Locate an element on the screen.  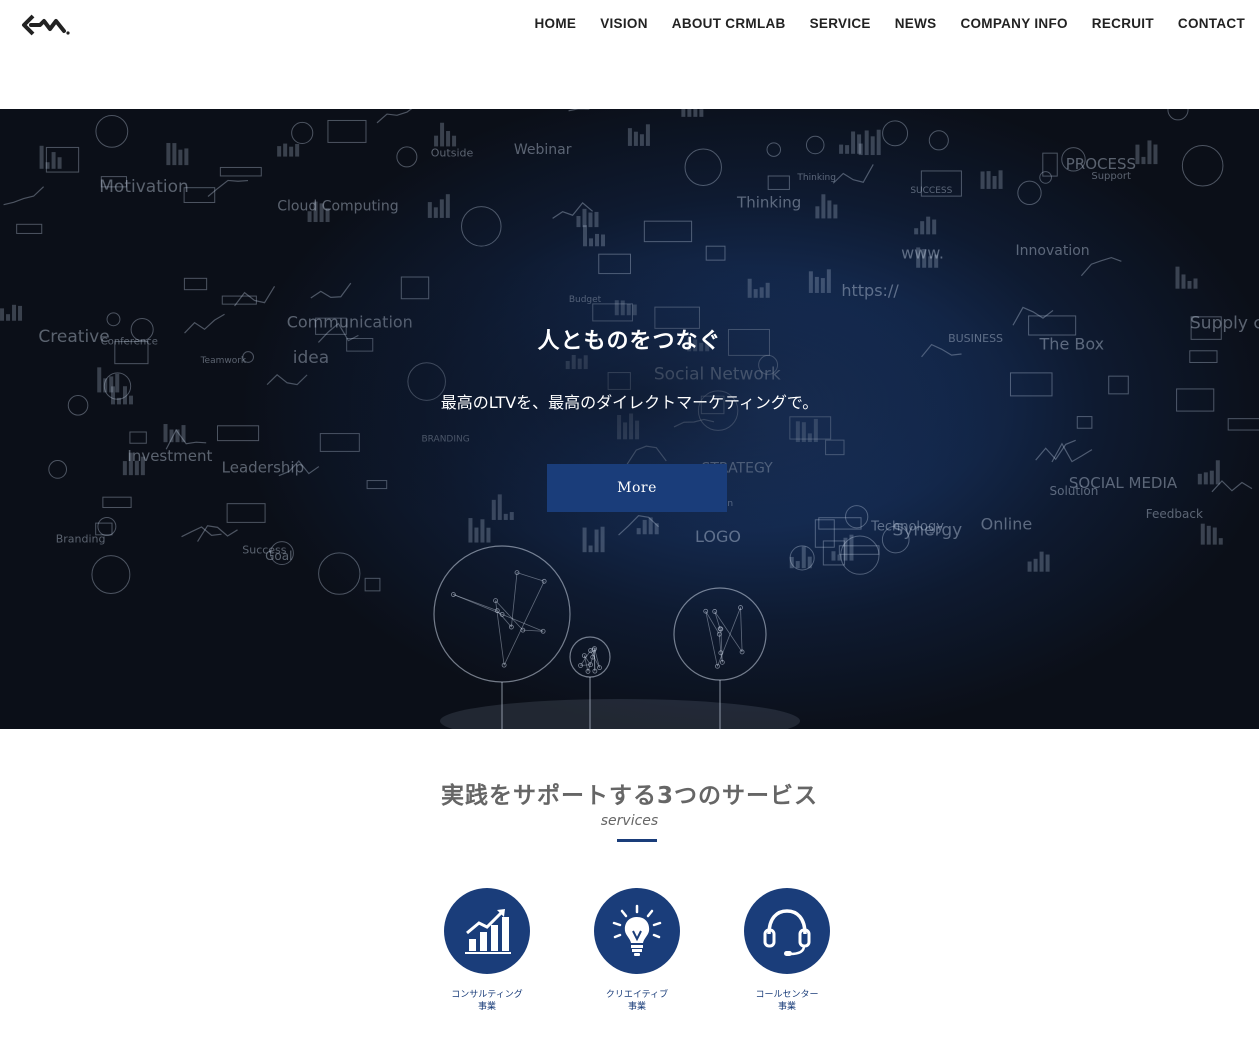
nav-contact: CONTACT is located at coordinates (1211, 23).